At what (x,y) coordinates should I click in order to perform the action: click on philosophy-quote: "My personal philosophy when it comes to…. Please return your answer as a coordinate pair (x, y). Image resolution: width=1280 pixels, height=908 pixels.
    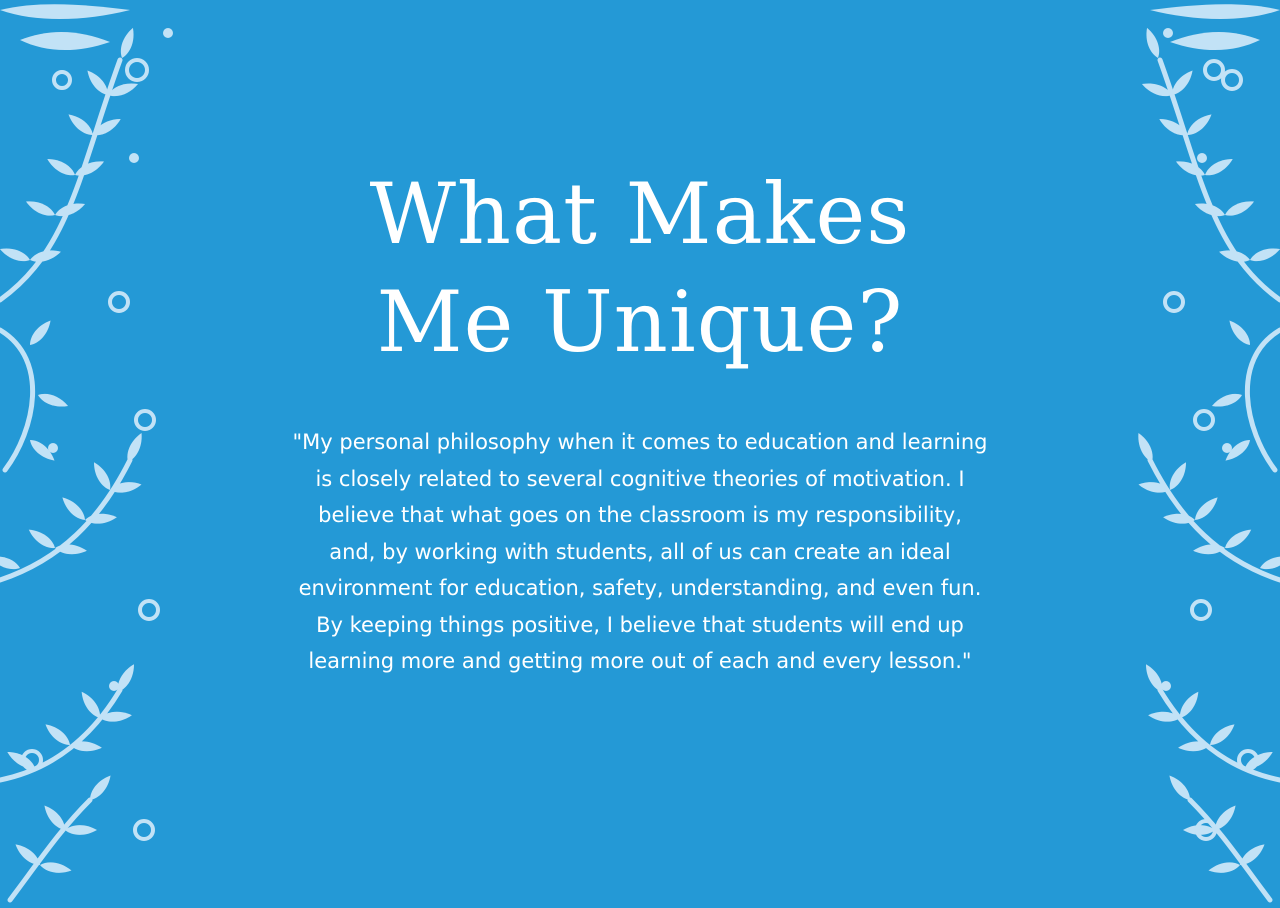
    Looking at the image, I should click on (640, 551).